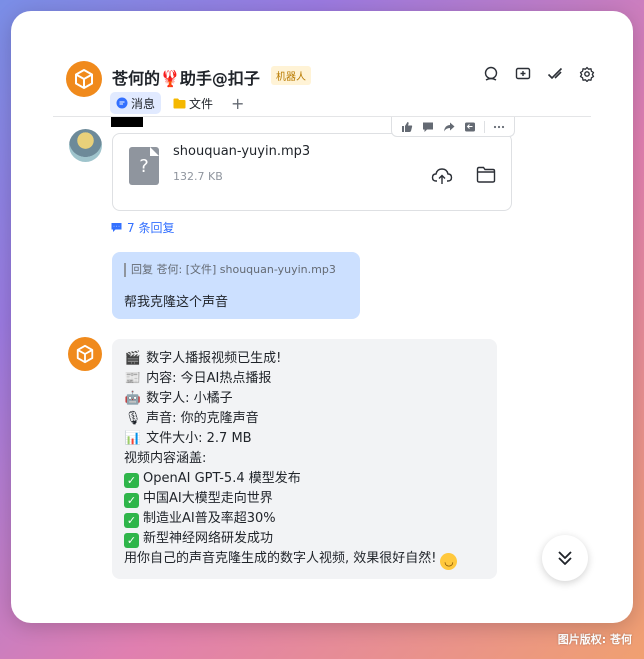 This screenshot has width=644, height=659. Describe the element at coordinates (133, 378) in the screenshot. I see `newspaper-icon: 📰` at that location.